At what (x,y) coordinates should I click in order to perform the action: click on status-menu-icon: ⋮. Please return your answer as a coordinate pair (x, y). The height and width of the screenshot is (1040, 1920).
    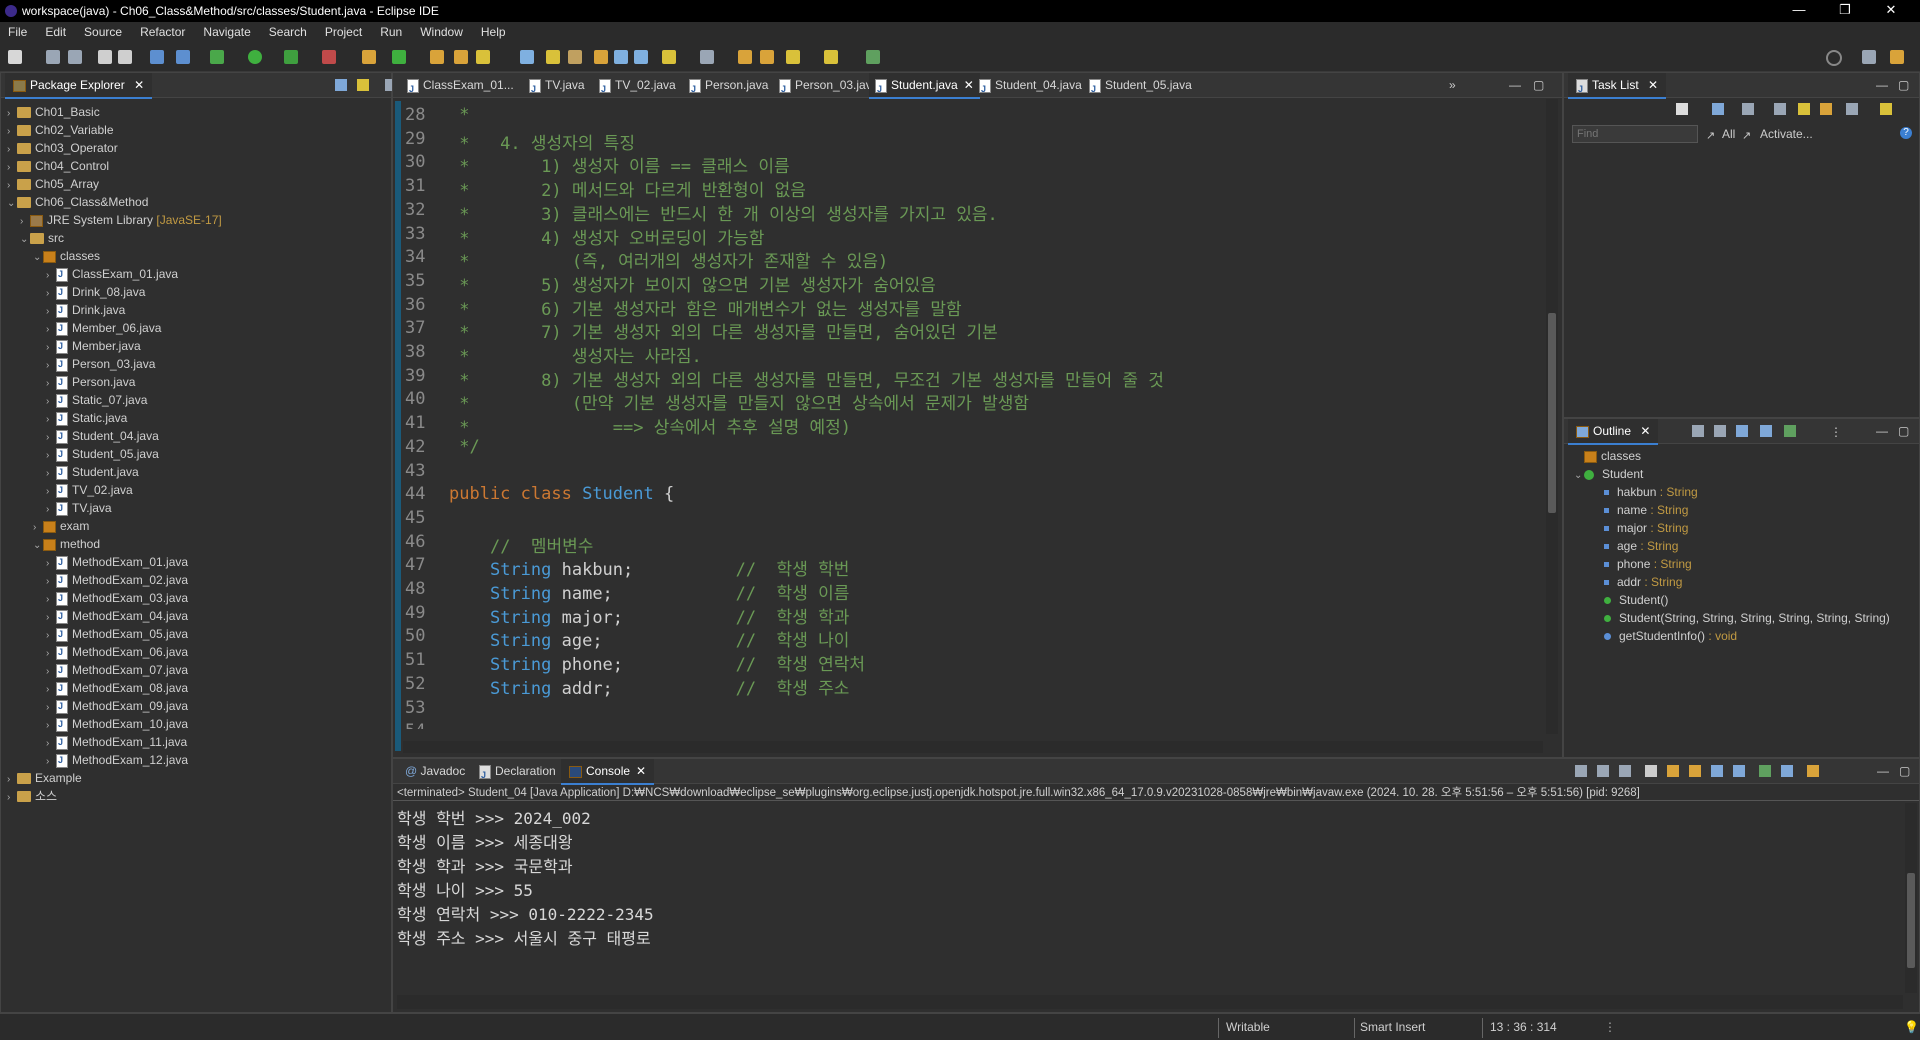
    Looking at the image, I should click on (1610, 1027).